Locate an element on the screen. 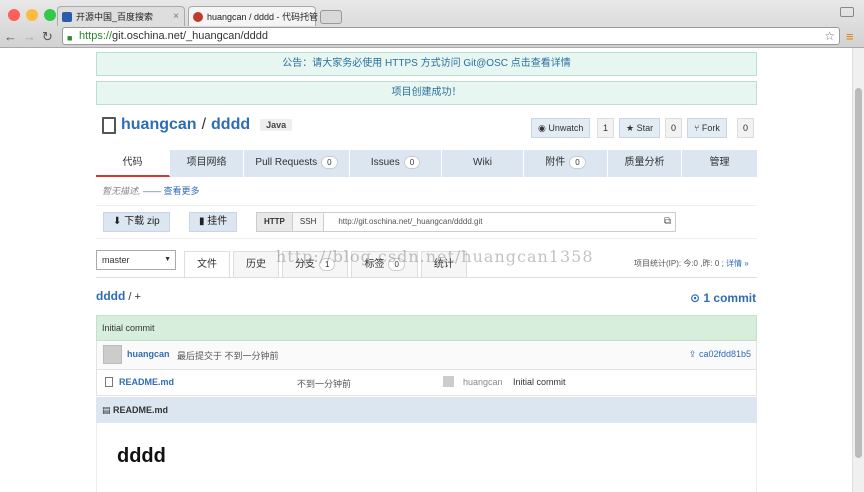  nav-tab-label: 项目网络 is located at coordinates (206, 162).